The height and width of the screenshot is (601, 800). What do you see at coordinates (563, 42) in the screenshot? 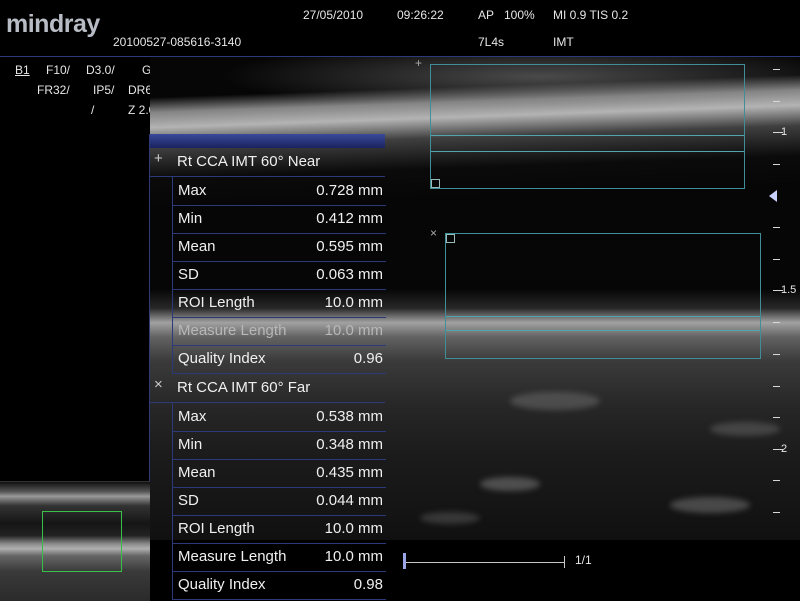
I see `exam-preset: IMT` at bounding box center [563, 42].